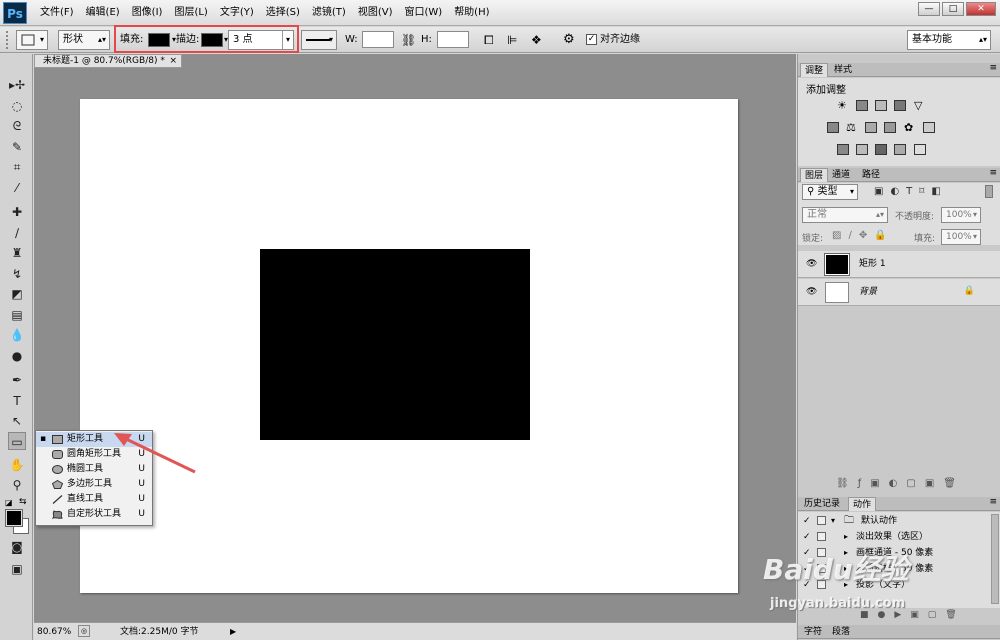 The image size is (1000, 640). What do you see at coordinates (84, 631) in the screenshot?
I see `status-icon: ◎` at bounding box center [84, 631].